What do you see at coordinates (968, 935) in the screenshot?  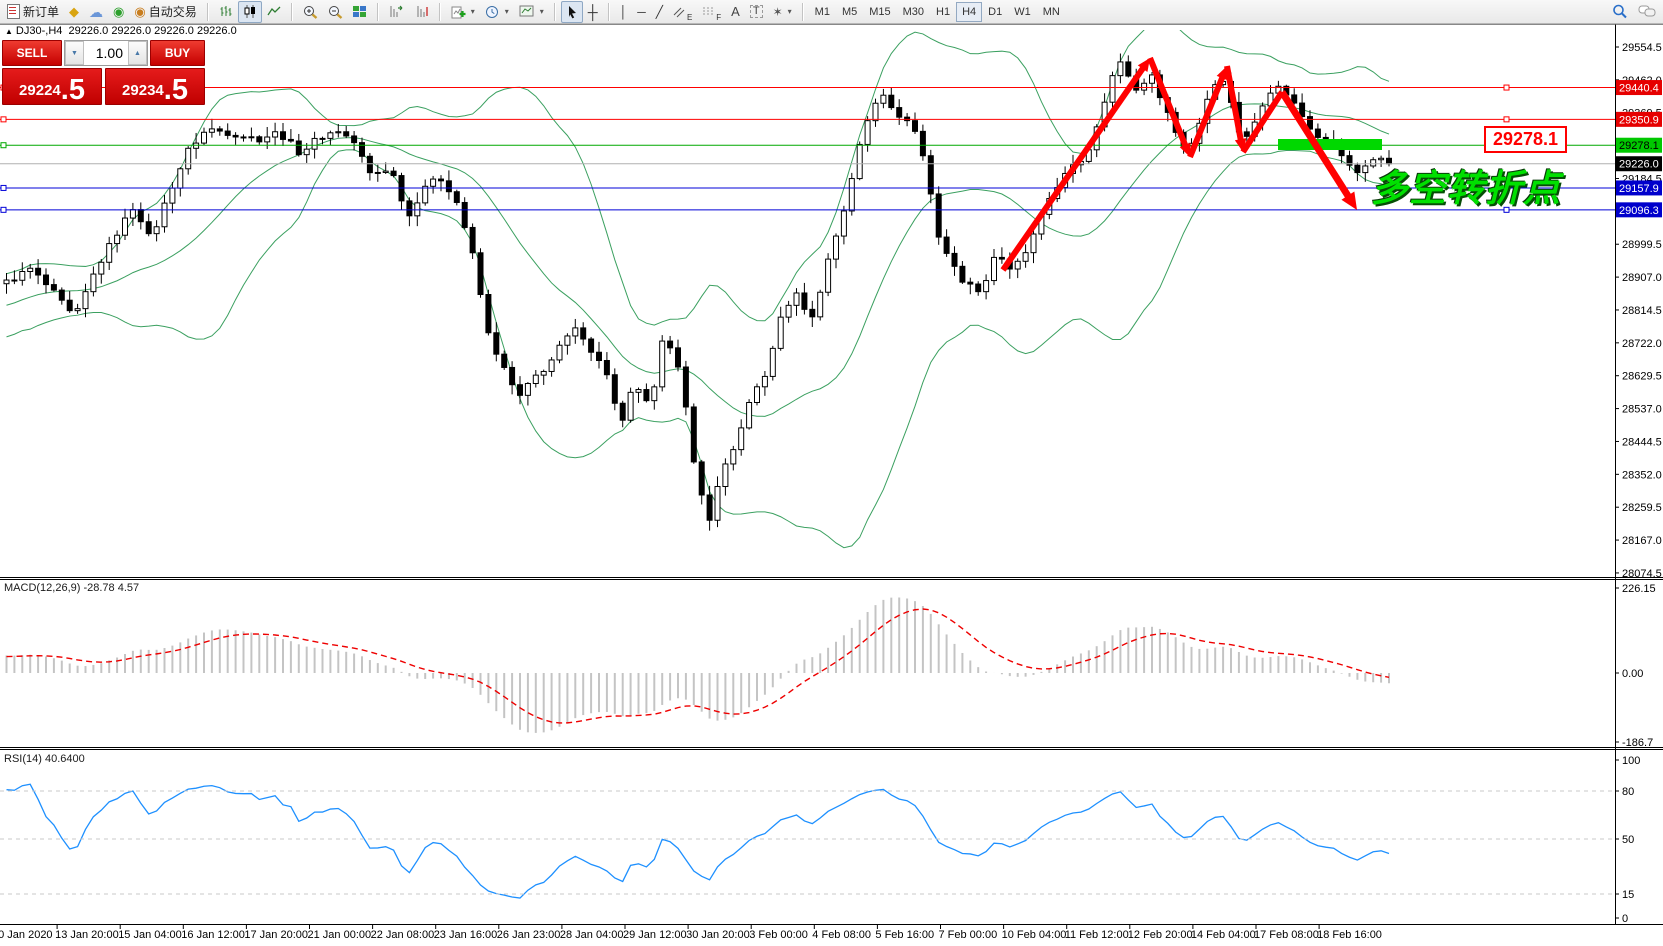 I see `svg-text: 7 Feb 00:00` at bounding box center [968, 935].